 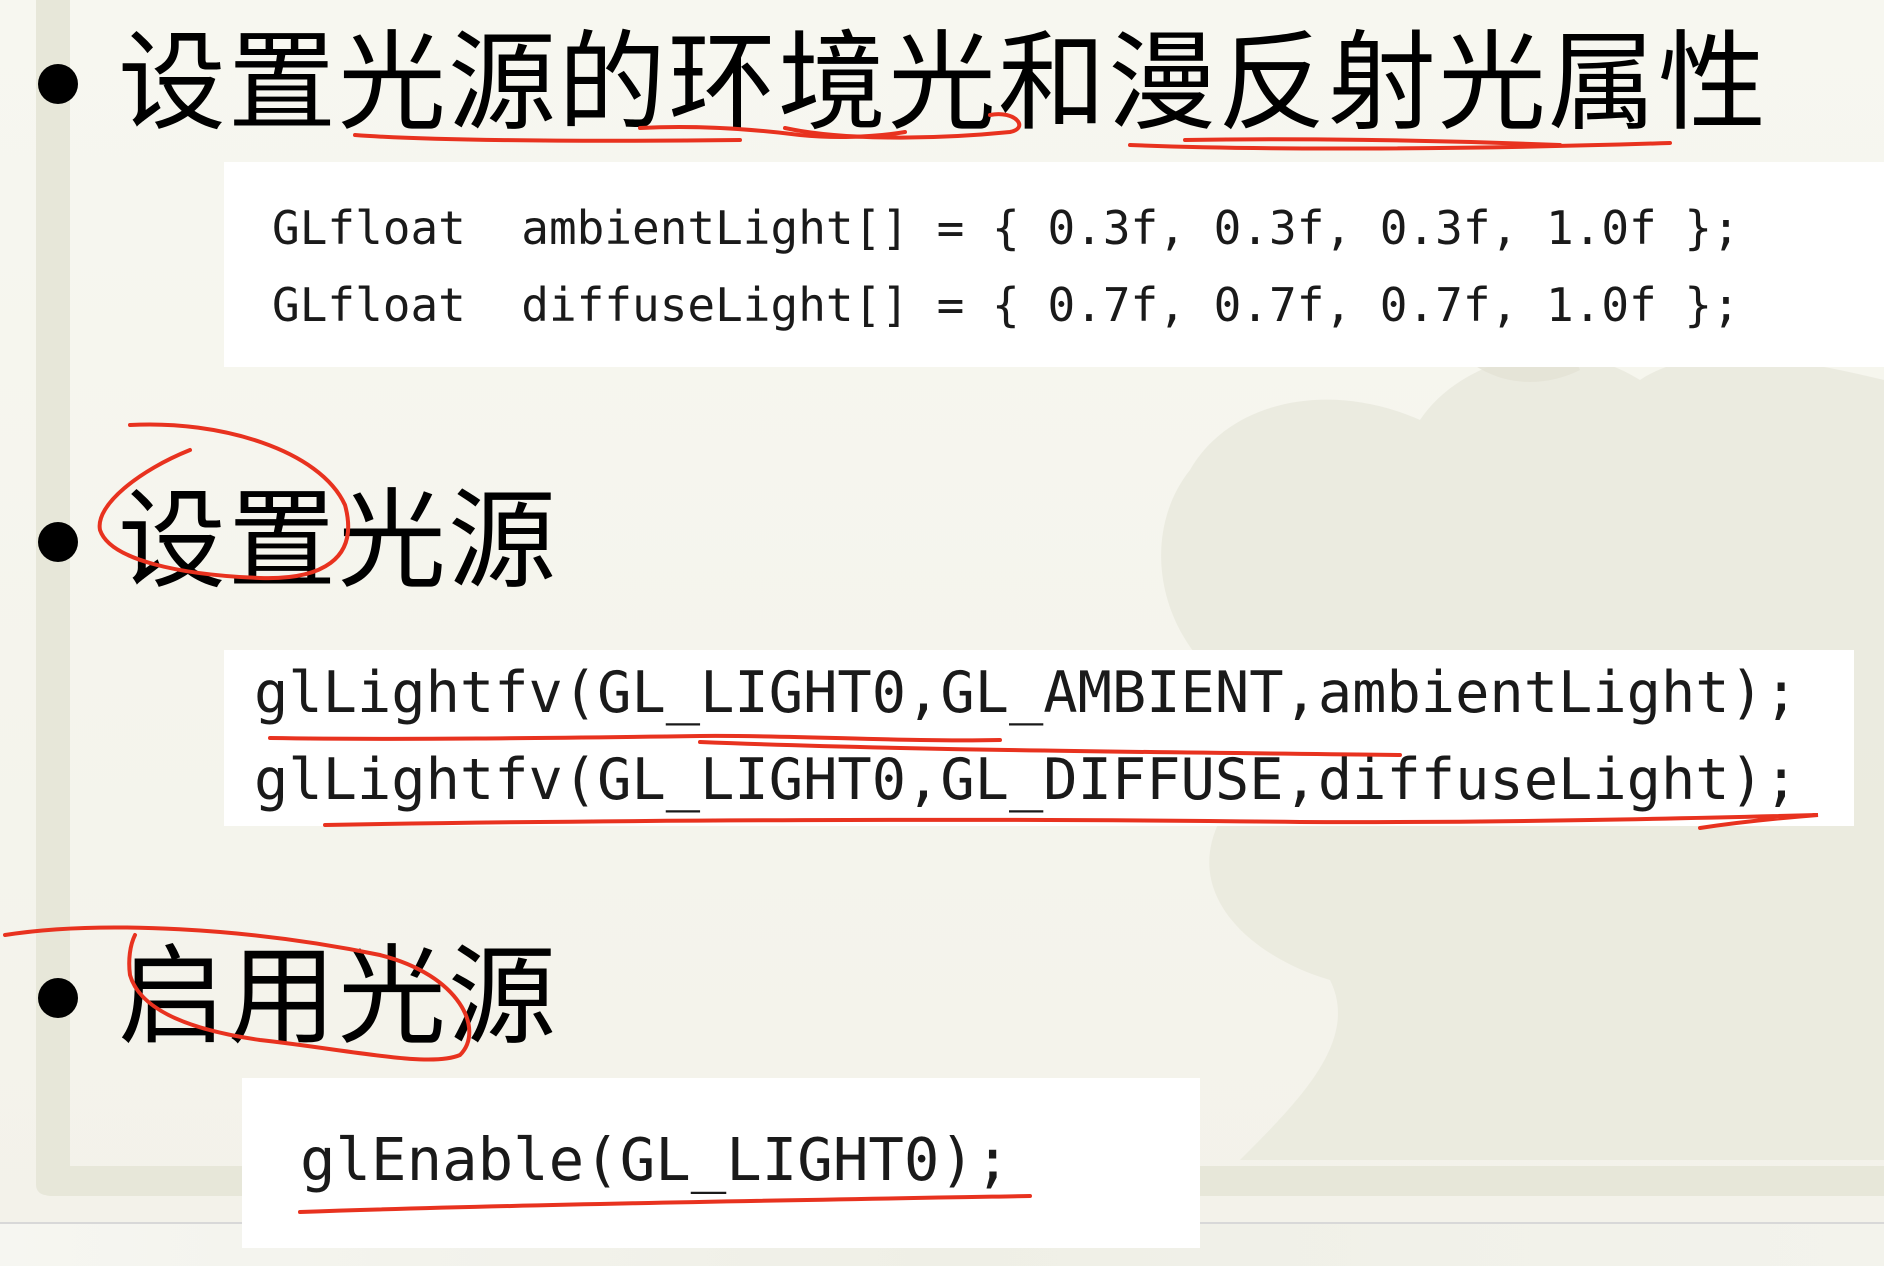 What do you see at coordinates (338, 997) in the screenshot?
I see `bullet-heading: 启用光源` at bounding box center [338, 997].